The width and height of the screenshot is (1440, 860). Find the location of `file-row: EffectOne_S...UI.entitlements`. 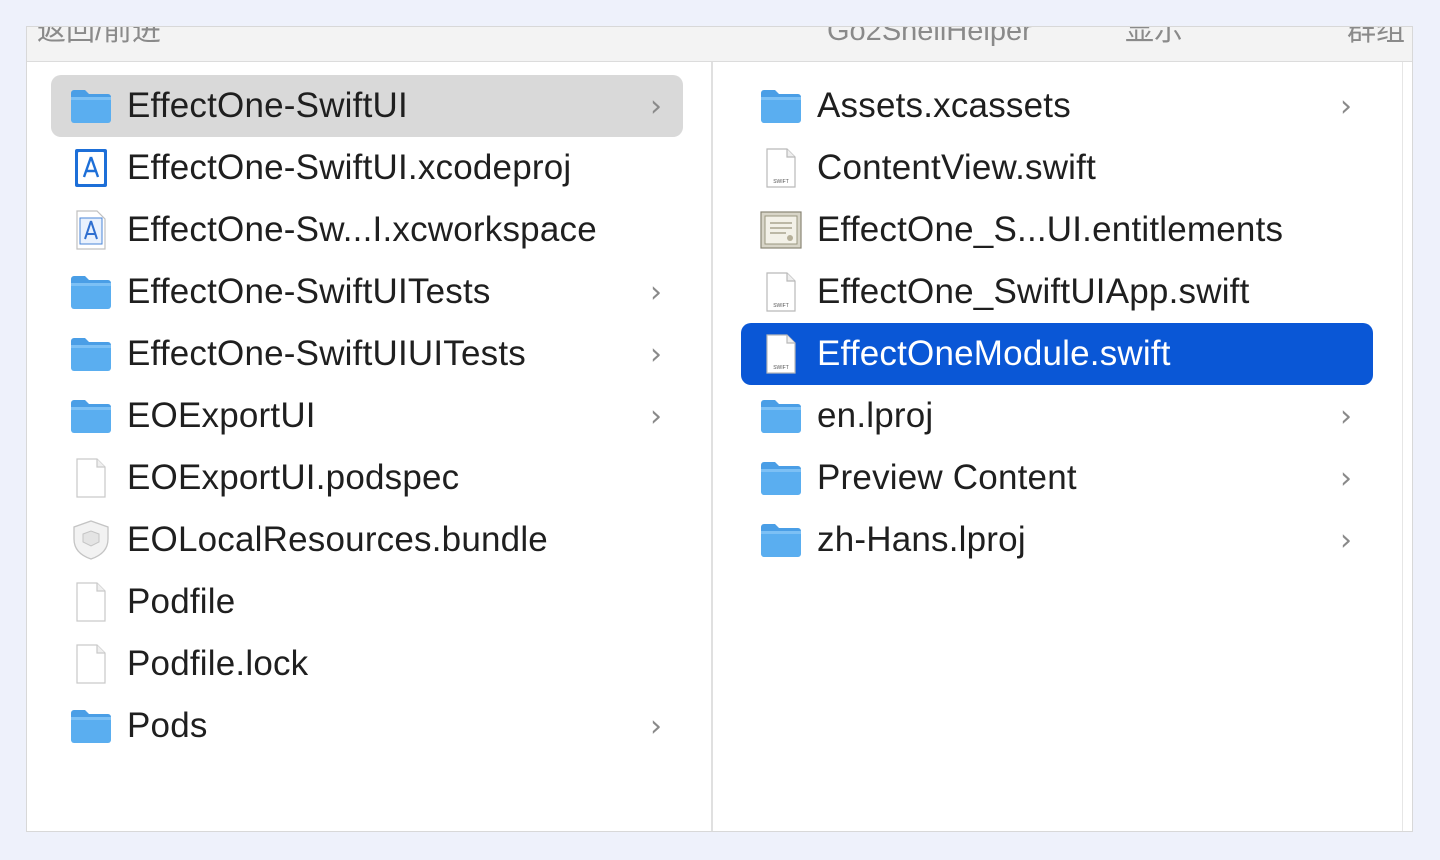

file-row: EffectOne_S...UI.entitlements is located at coordinates (1057, 230).